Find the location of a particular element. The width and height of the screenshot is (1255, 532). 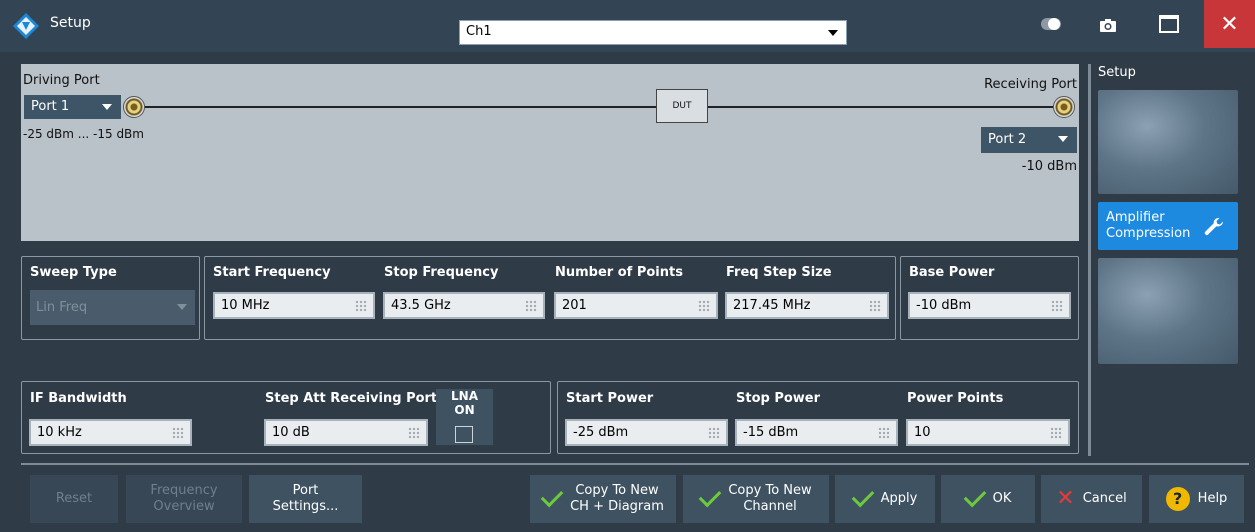

wrench-icon is located at coordinates (1213, 226).